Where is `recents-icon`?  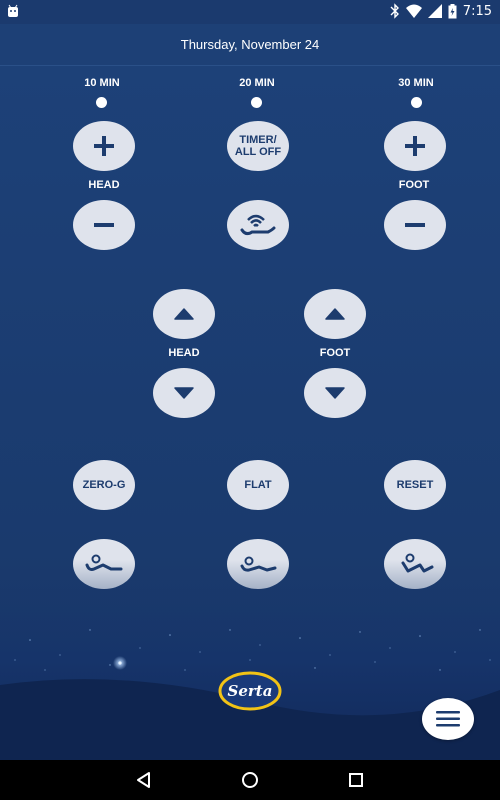
recents-icon is located at coordinates (356, 780).